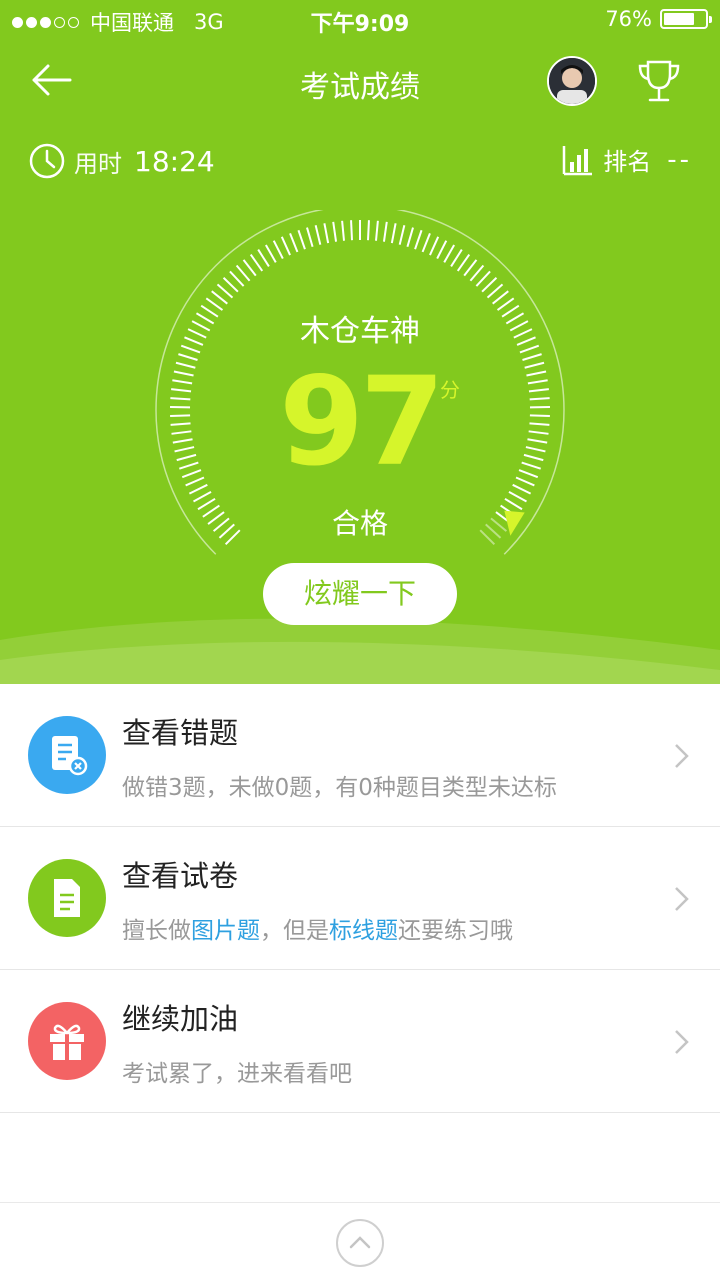 The height and width of the screenshot is (1280, 720). I want to click on nav-bar: 考试成绩, so click(360, 81).